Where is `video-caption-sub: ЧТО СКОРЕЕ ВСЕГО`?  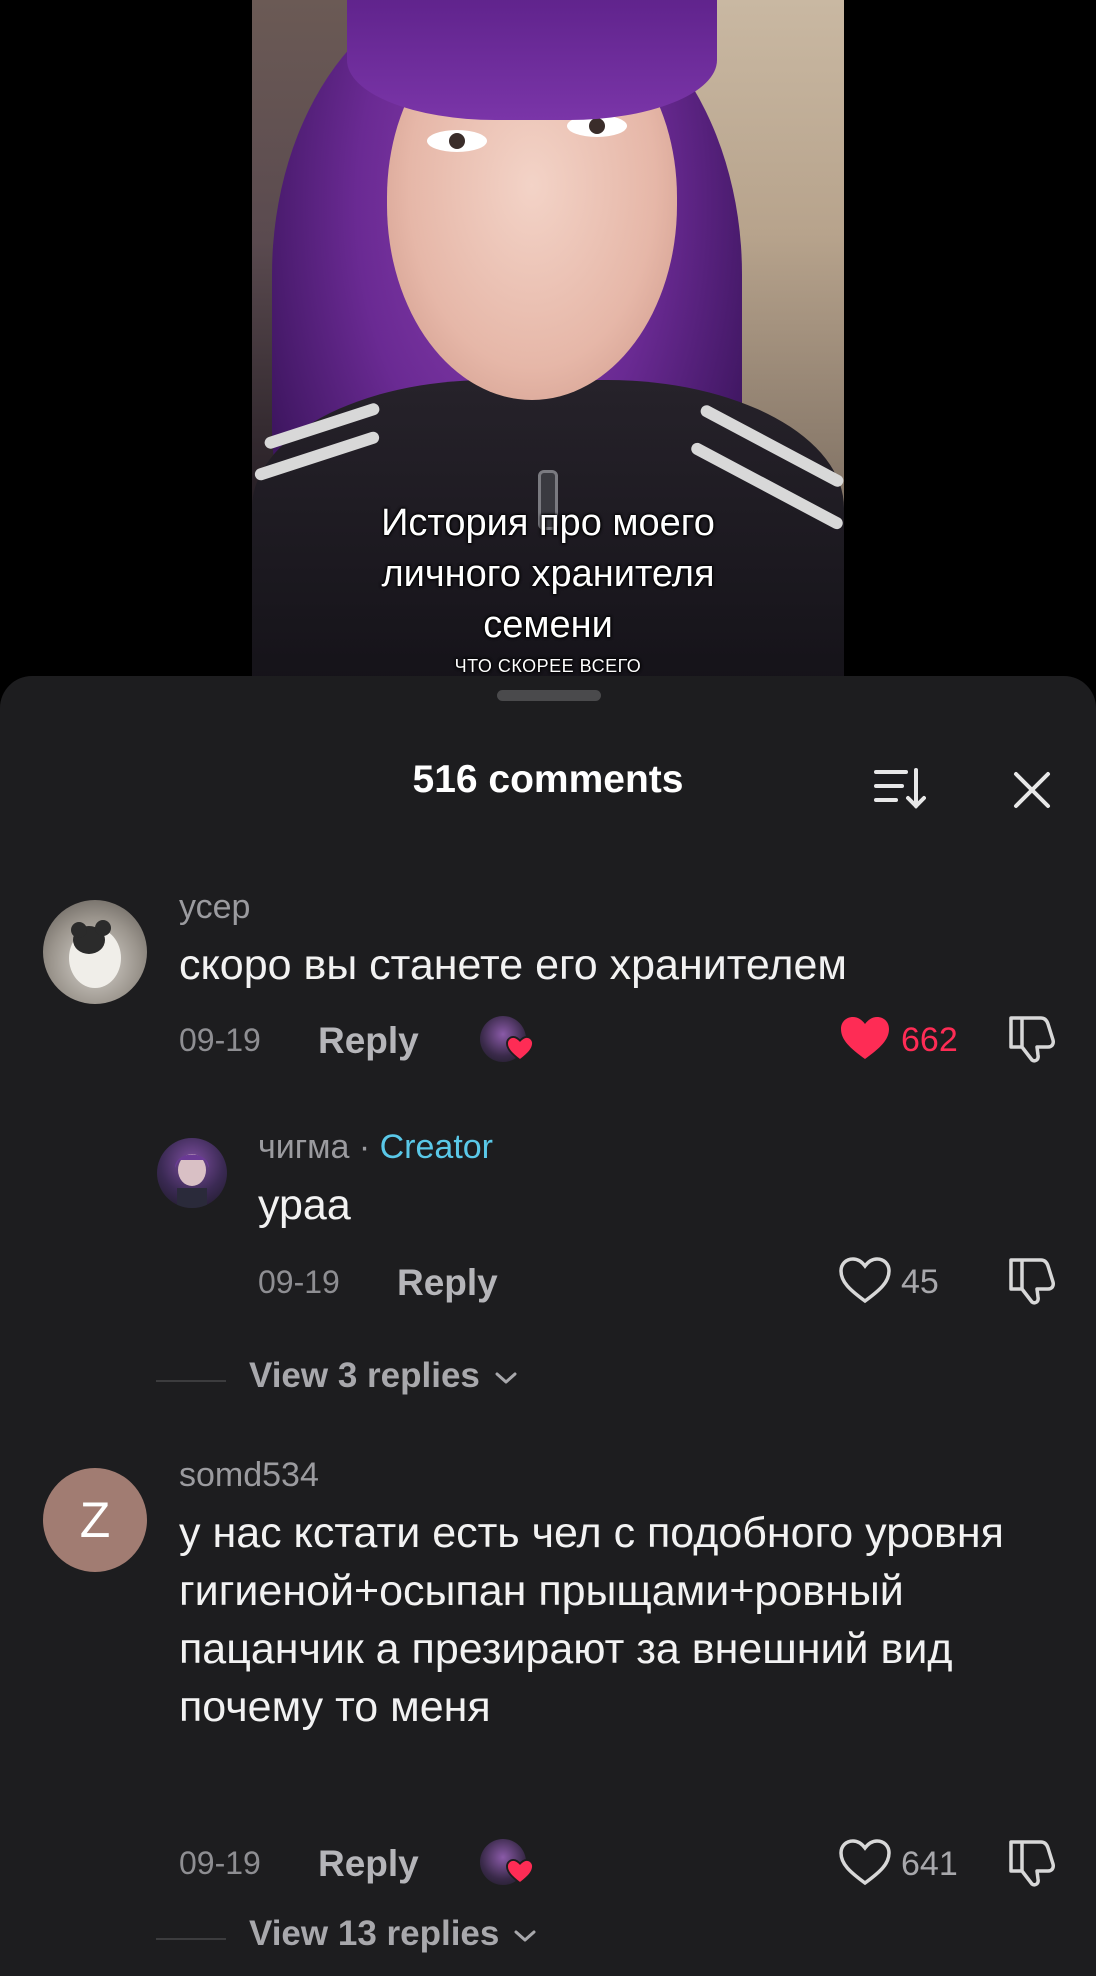
video-caption-sub: ЧТО СКОРЕЕ ВСЕГО is located at coordinates (548, 666).